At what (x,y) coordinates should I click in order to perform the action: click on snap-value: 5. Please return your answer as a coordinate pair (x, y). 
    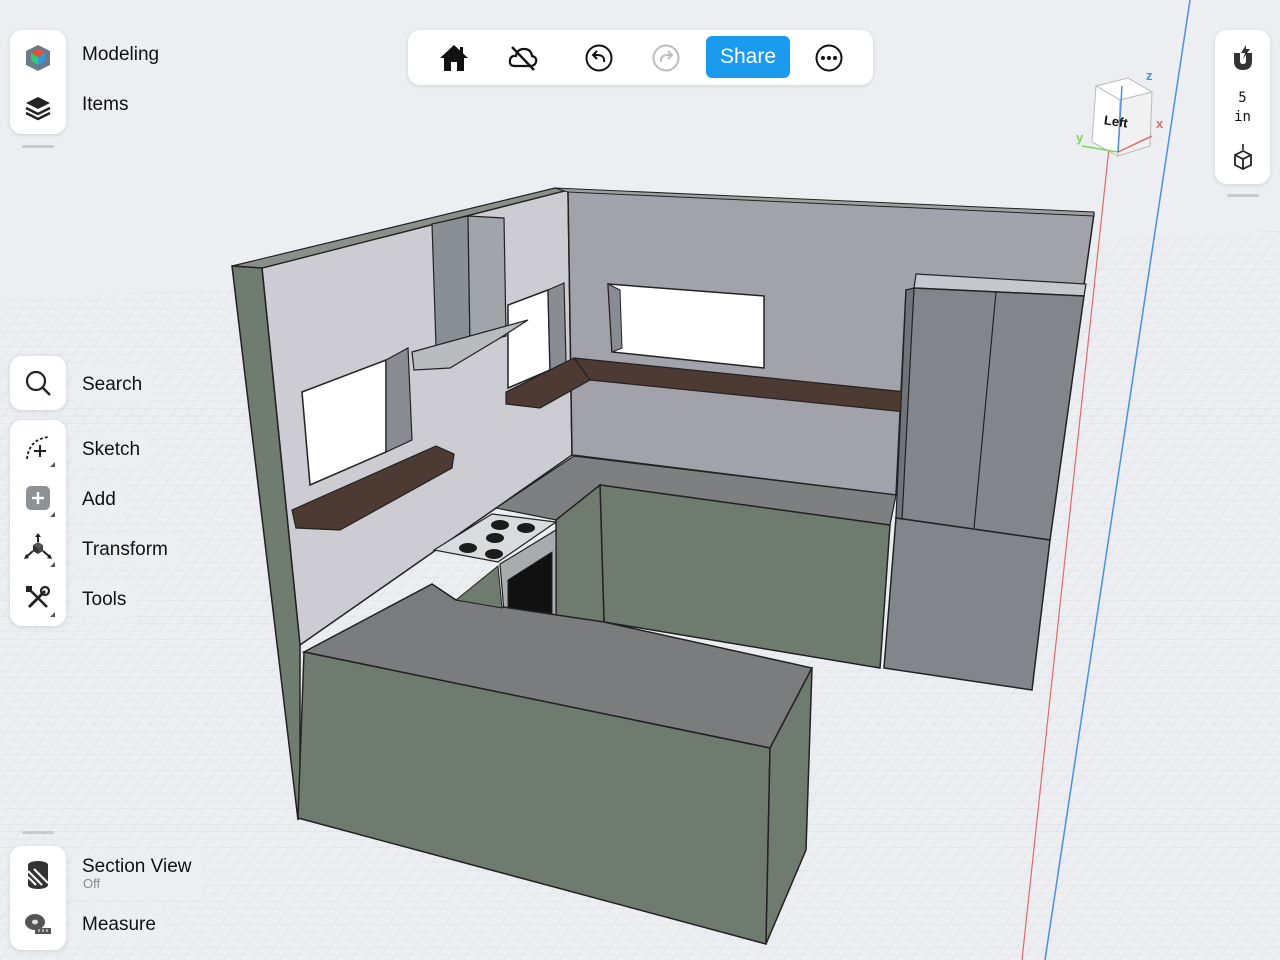
    Looking at the image, I should click on (1242, 98).